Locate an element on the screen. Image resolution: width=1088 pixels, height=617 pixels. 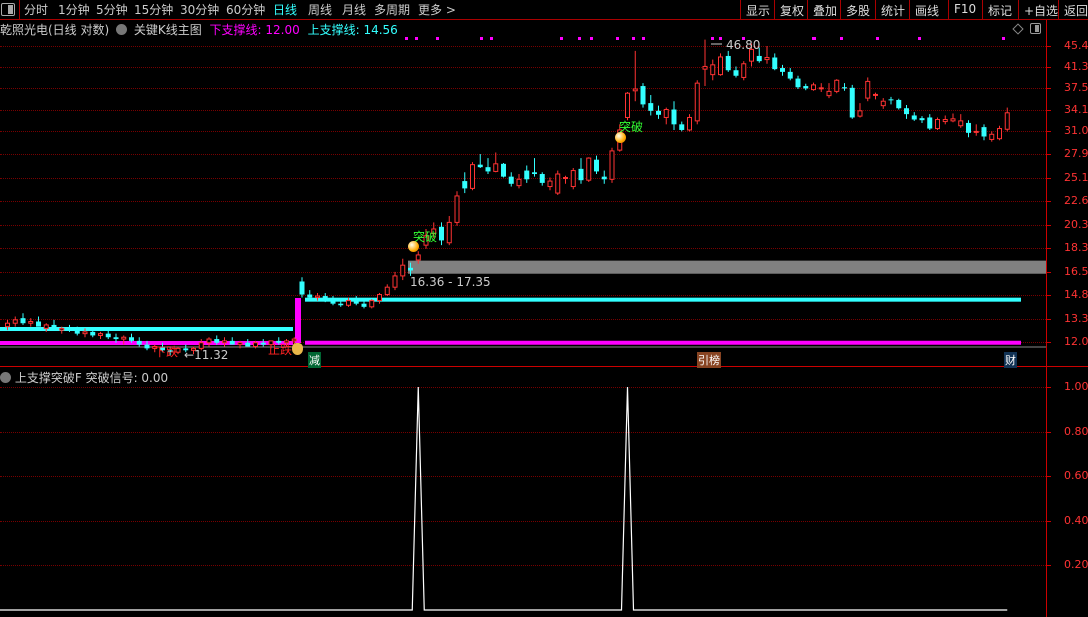
badge-list: 引榜 is located at coordinates (709, 360).